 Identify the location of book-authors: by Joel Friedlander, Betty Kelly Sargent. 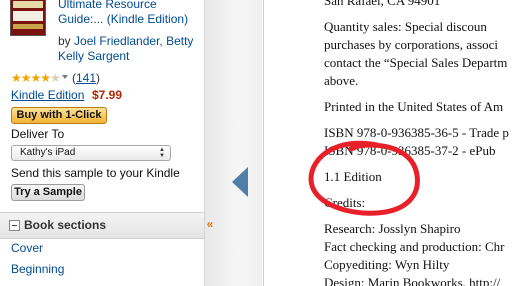
(126, 48).